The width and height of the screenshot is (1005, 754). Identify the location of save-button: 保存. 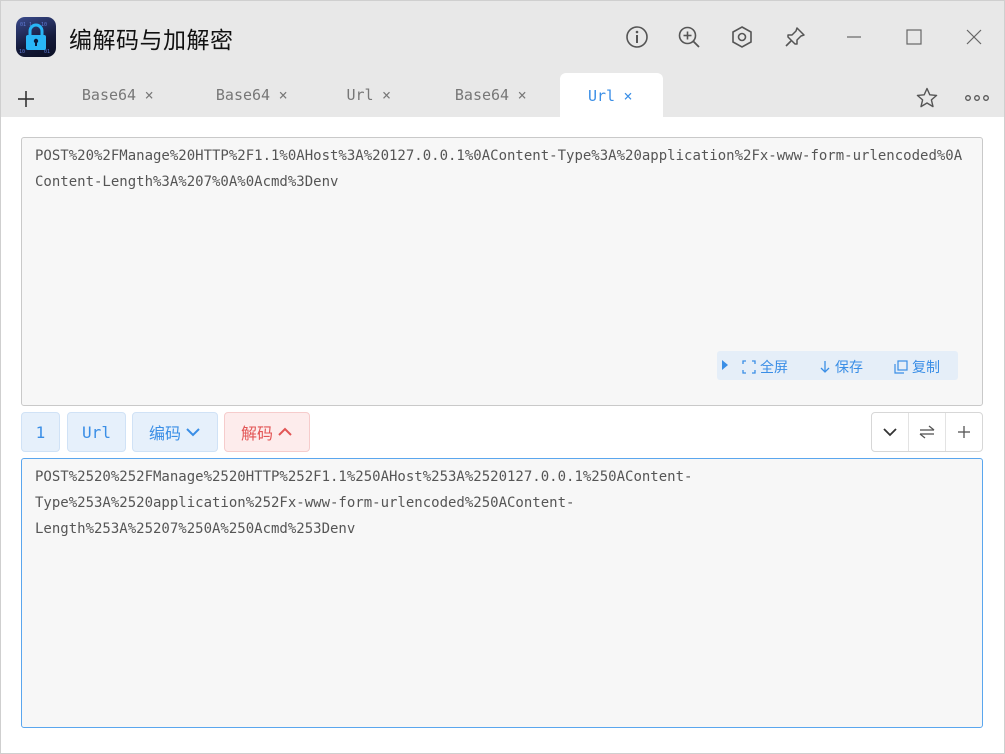
(841, 367).